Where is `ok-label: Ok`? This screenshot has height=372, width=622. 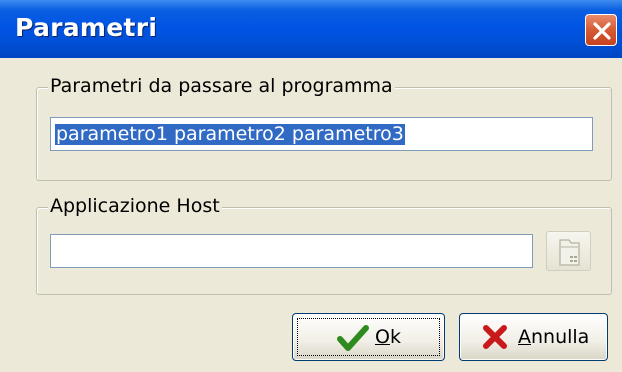
ok-label: Ok is located at coordinates (388, 337).